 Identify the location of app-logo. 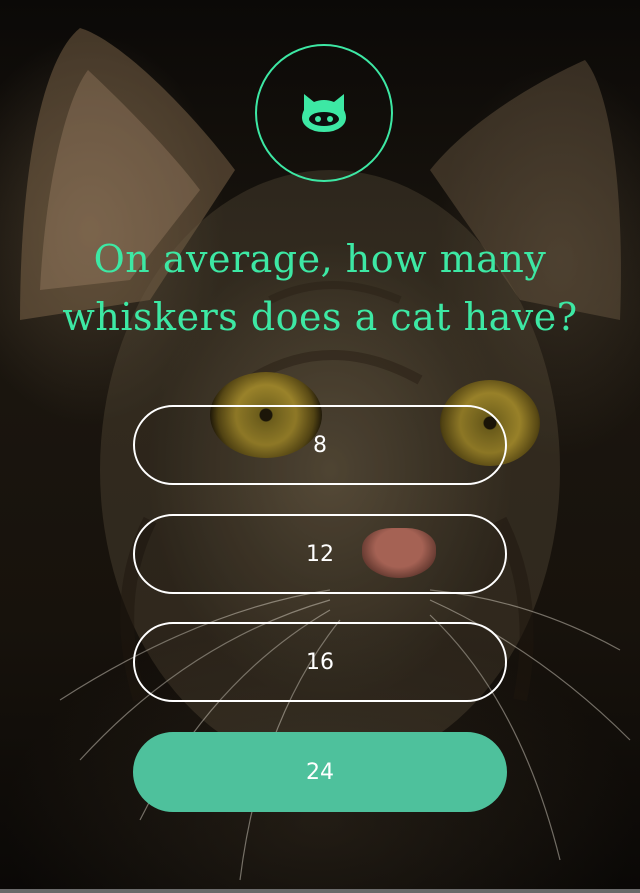
(324, 113).